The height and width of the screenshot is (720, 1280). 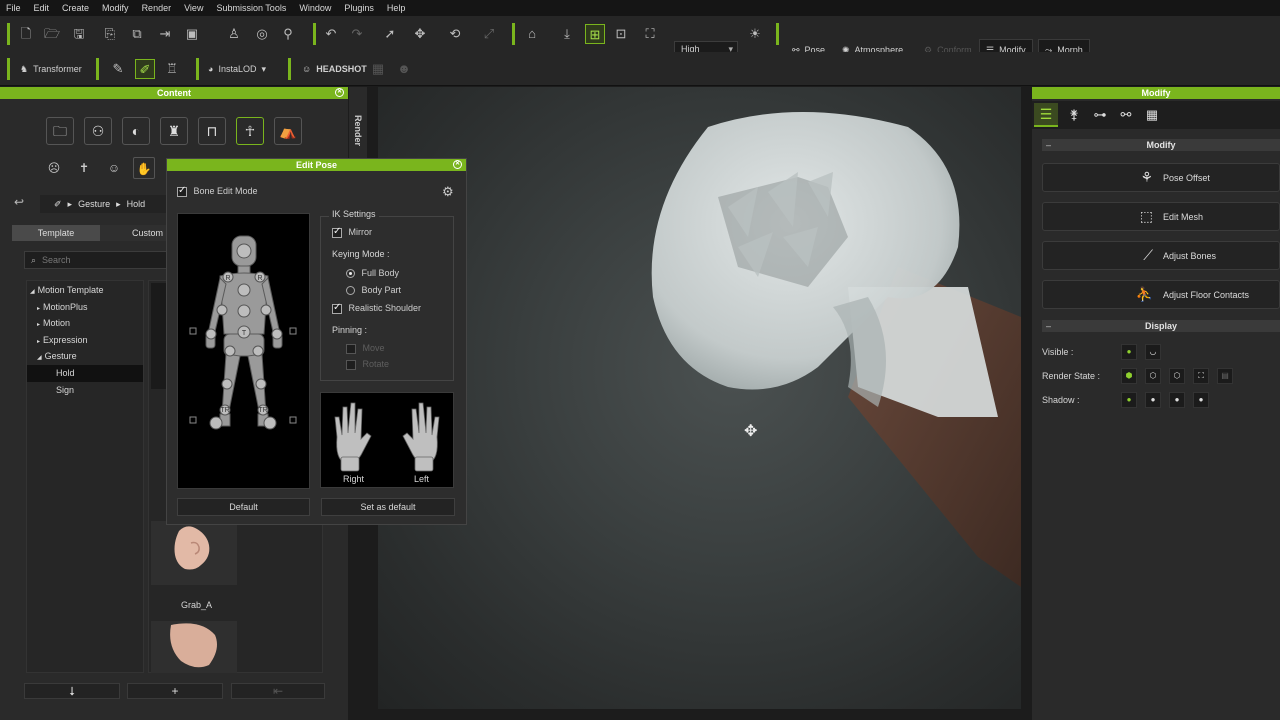 What do you see at coordinates (316, 165) in the screenshot?
I see `edit-pose-titlebar: Edit Pose ✕` at bounding box center [316, 165].